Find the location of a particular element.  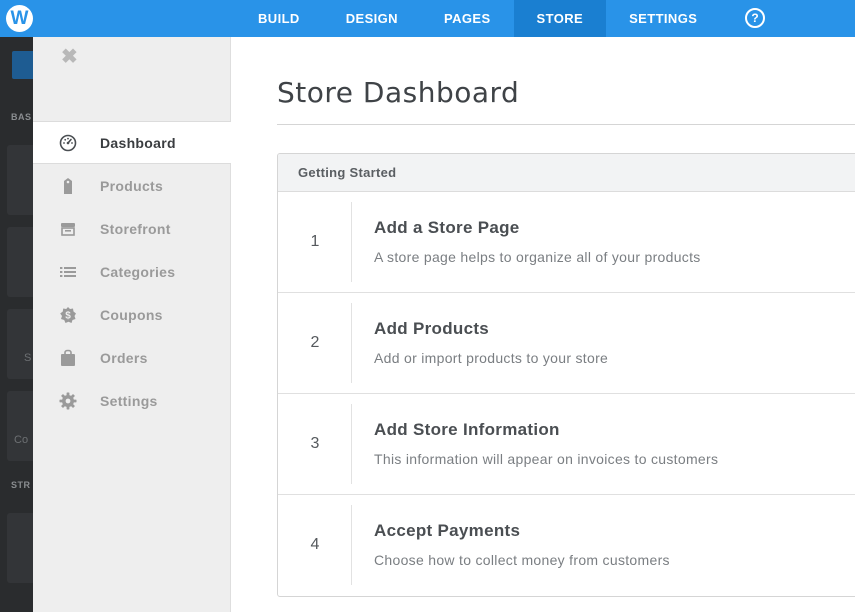

editor-strip-text: S is located at coordinates (28, 358).